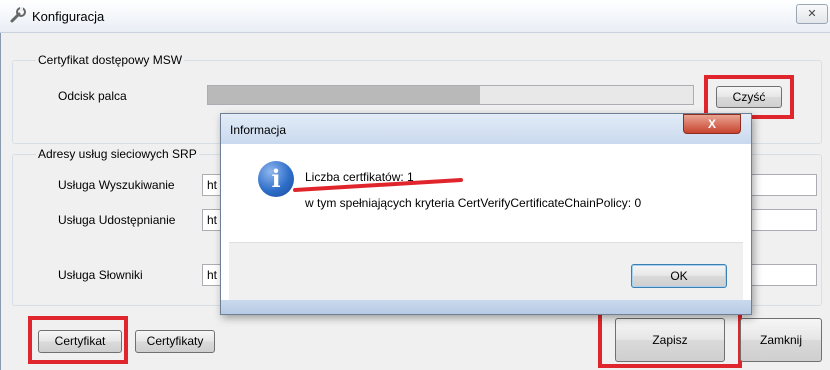  Describe the element at coordinates (18, 15) in the screenshot. I see `wrench-icon` at that location.